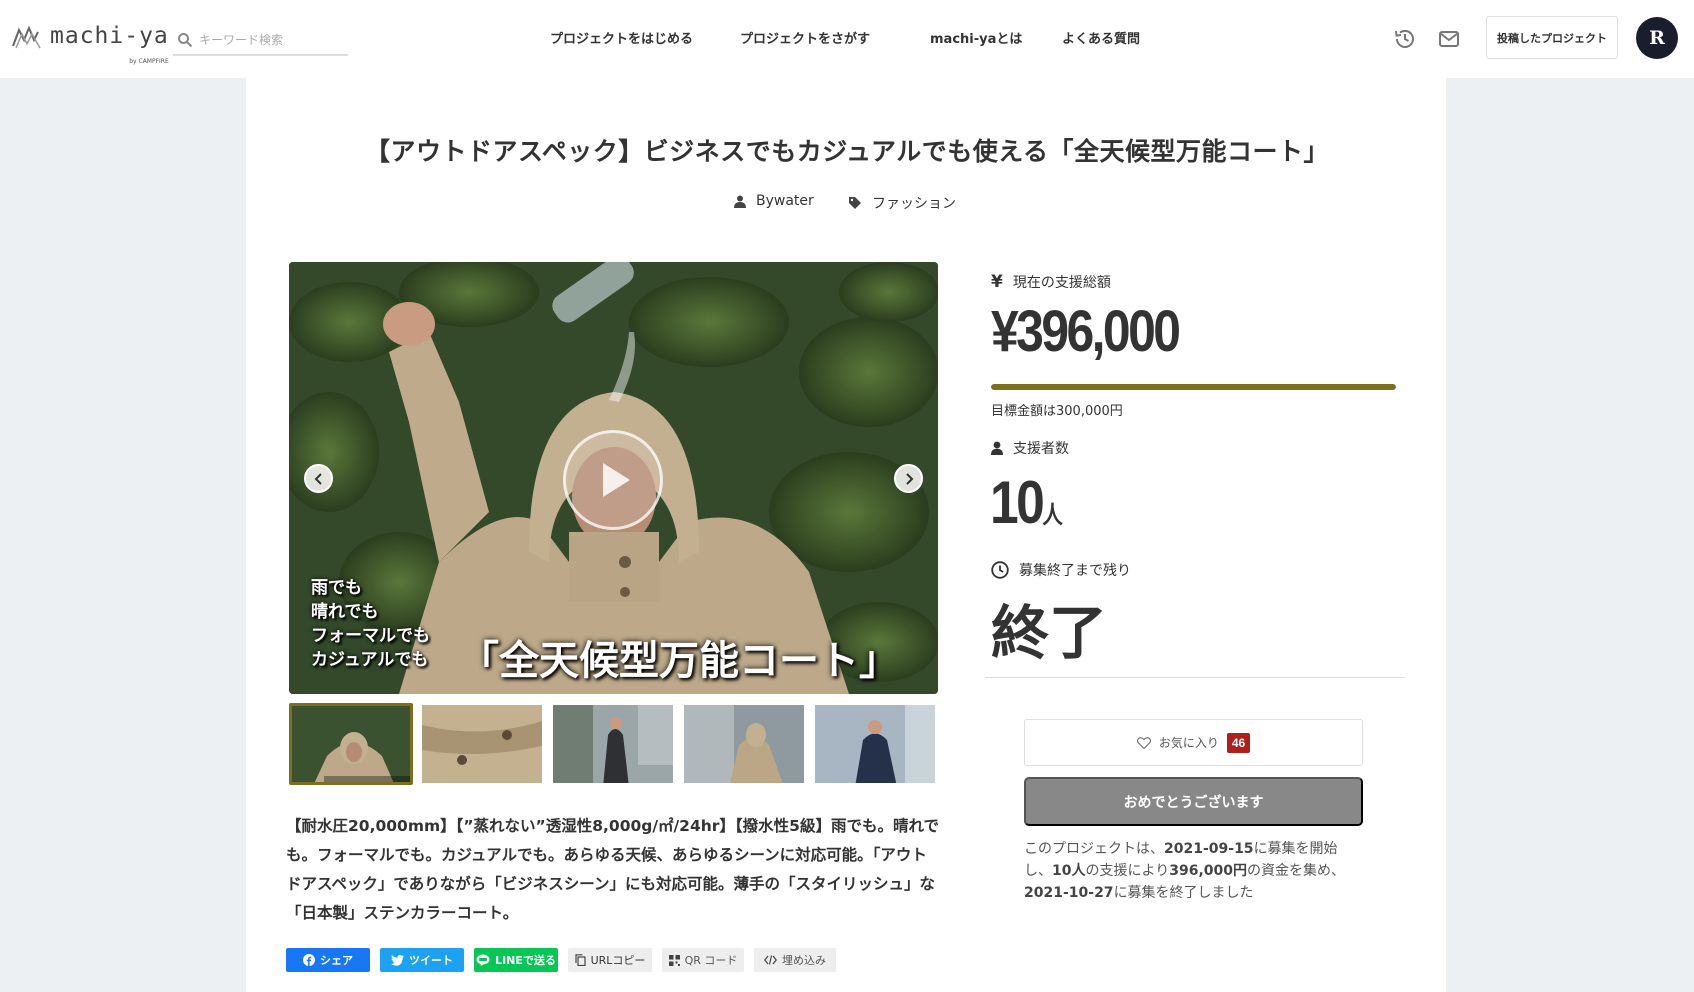  What do you see at coordinates (1049, 633) in the screenshot?
I see `remaining-value: 終了` at bounding box center [1049, 633].